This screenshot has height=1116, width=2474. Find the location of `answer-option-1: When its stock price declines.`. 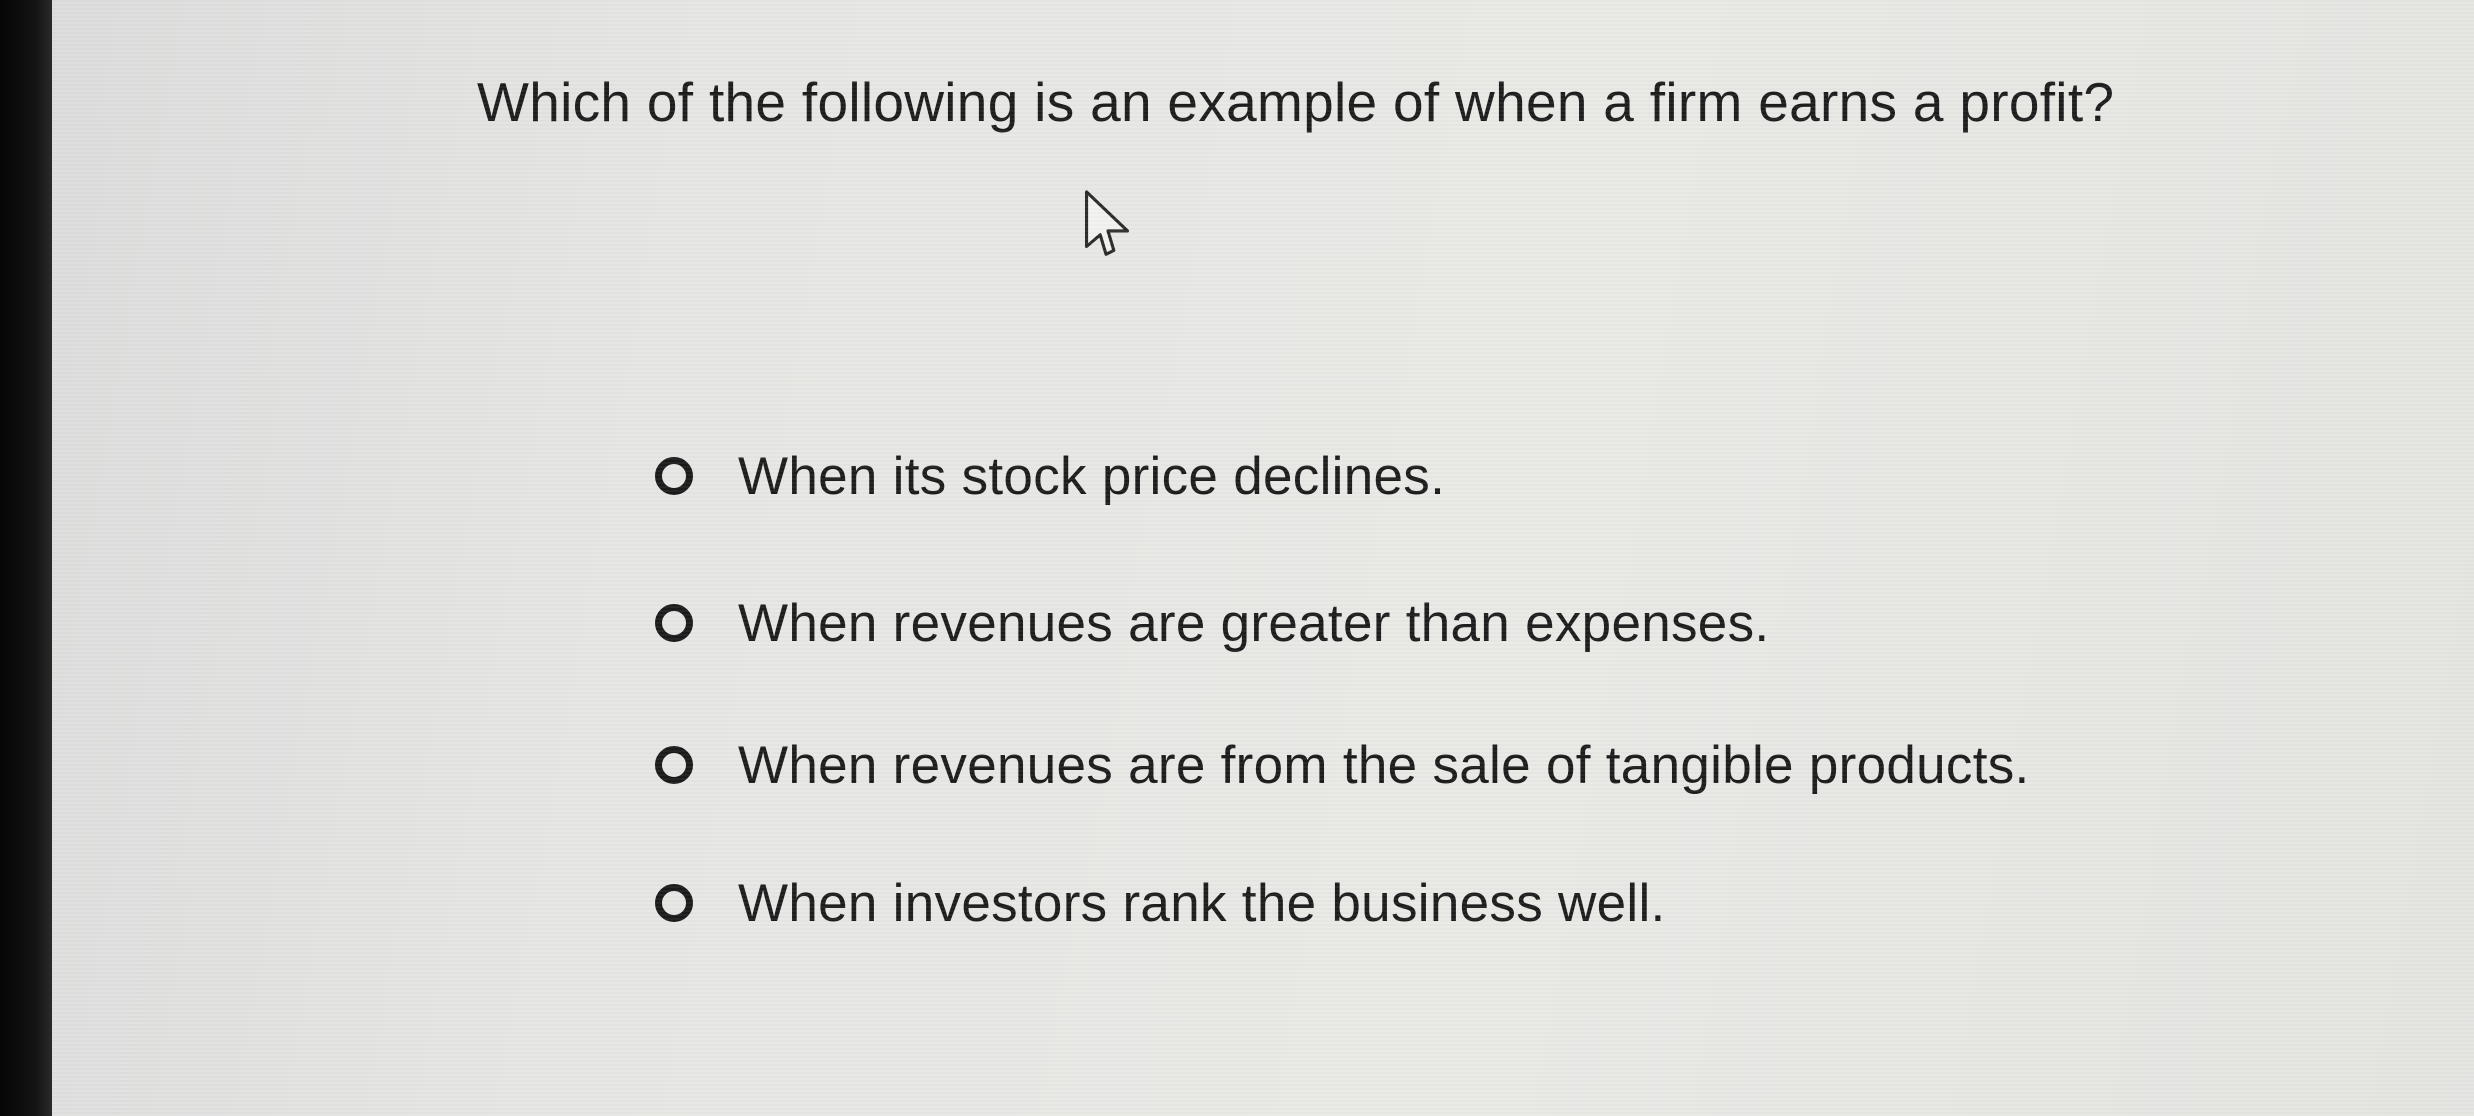

answer-option-1: When its stock price declines. is located at coordinates (1342, 476).